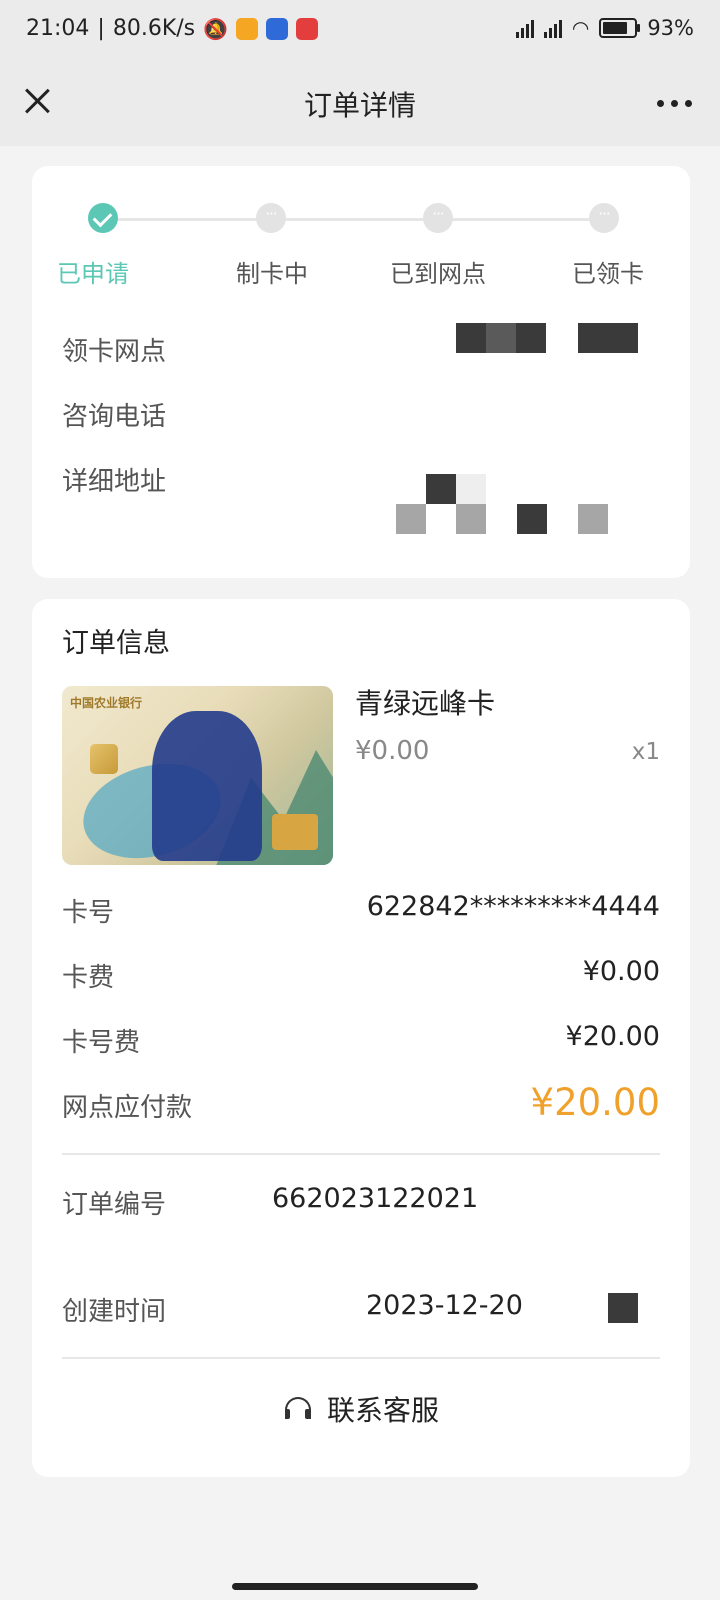 This screenshot has height=1600, width=720. What do you see at coordinates (580, 28) in the screenshot?
I see `wifi-icon: ◠` at bounding box center [580, 28].